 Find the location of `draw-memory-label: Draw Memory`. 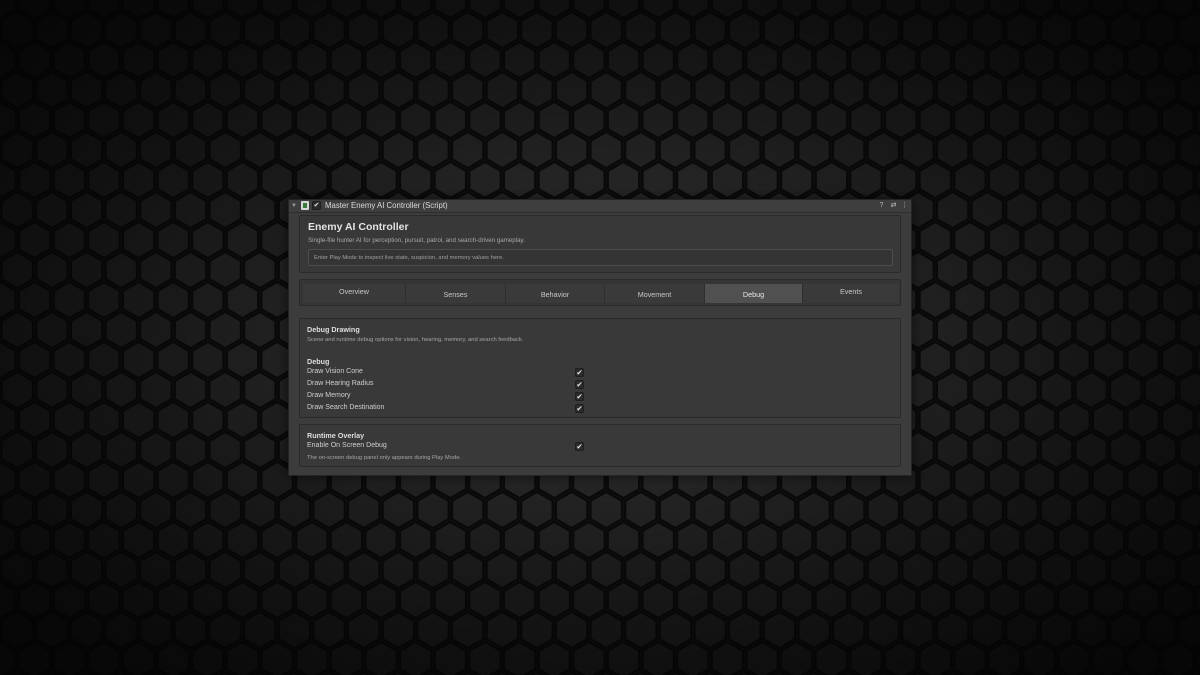

draw-memory-label: Draw Memory is located at coordinates (329, 395).